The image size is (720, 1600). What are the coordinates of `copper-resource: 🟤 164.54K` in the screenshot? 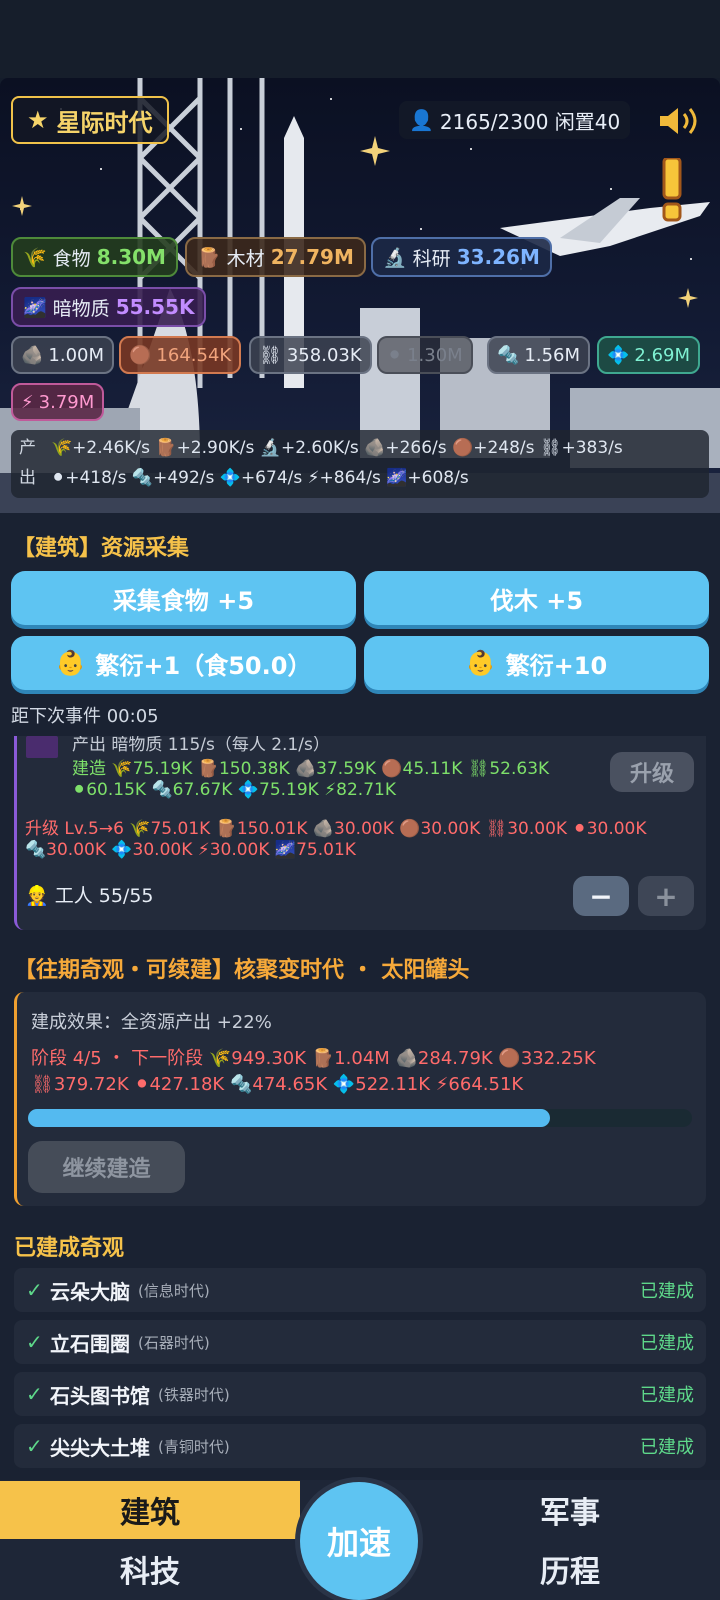 It's located at (180, 355).